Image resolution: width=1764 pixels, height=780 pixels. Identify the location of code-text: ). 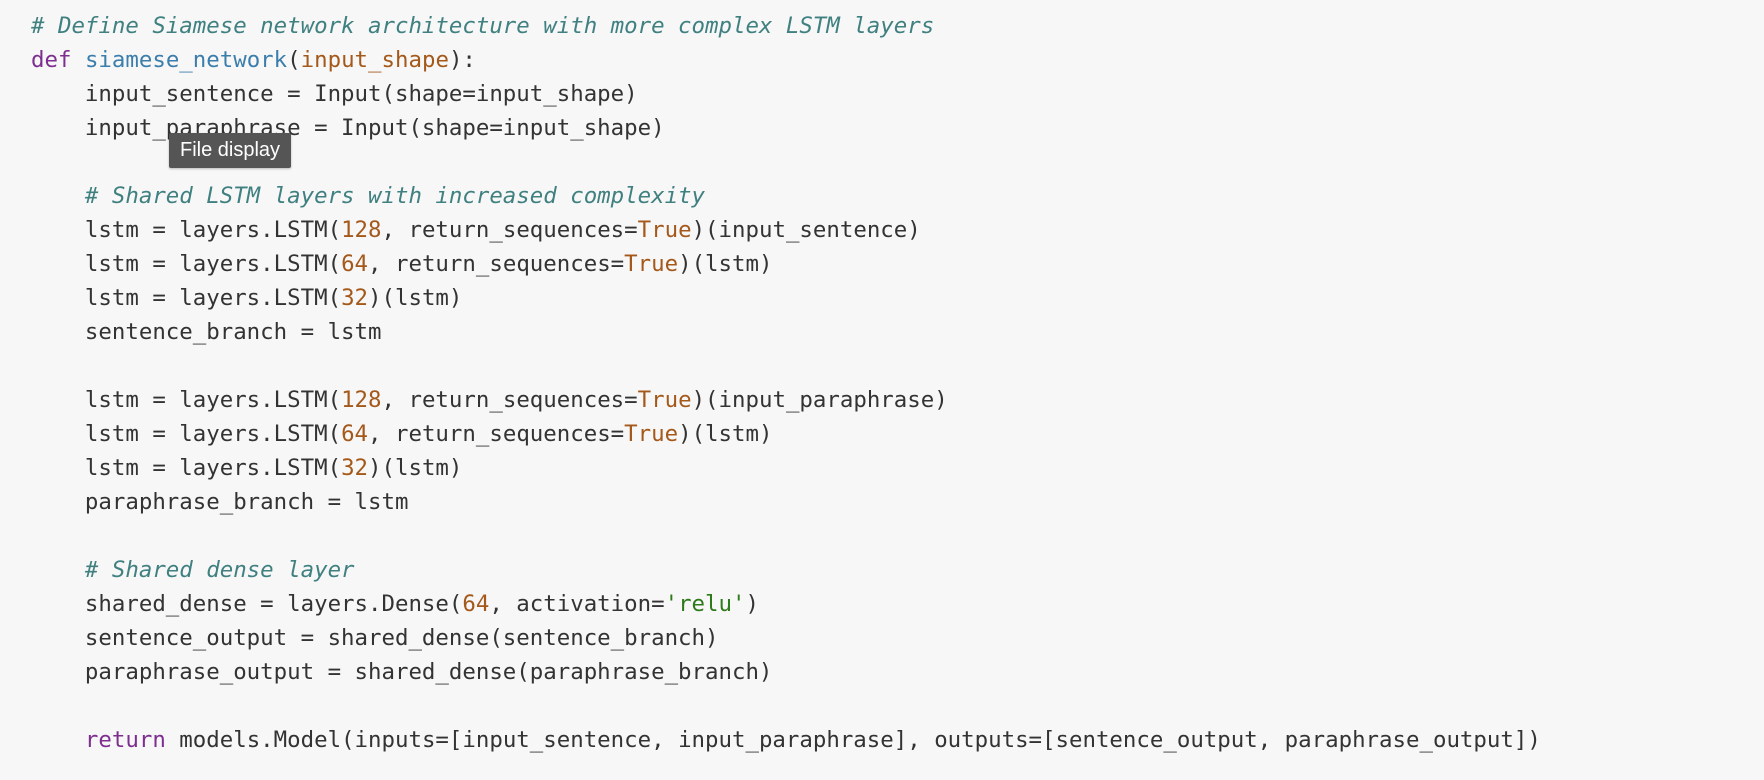
(752, 604).